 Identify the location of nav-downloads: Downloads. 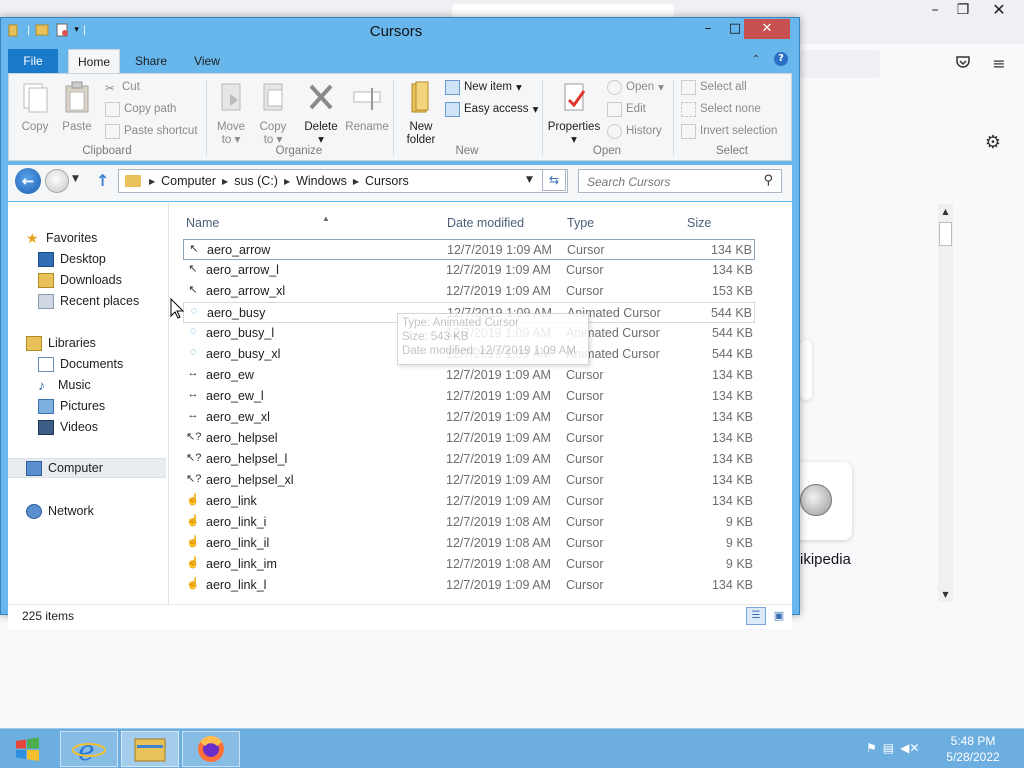
(102, 280).